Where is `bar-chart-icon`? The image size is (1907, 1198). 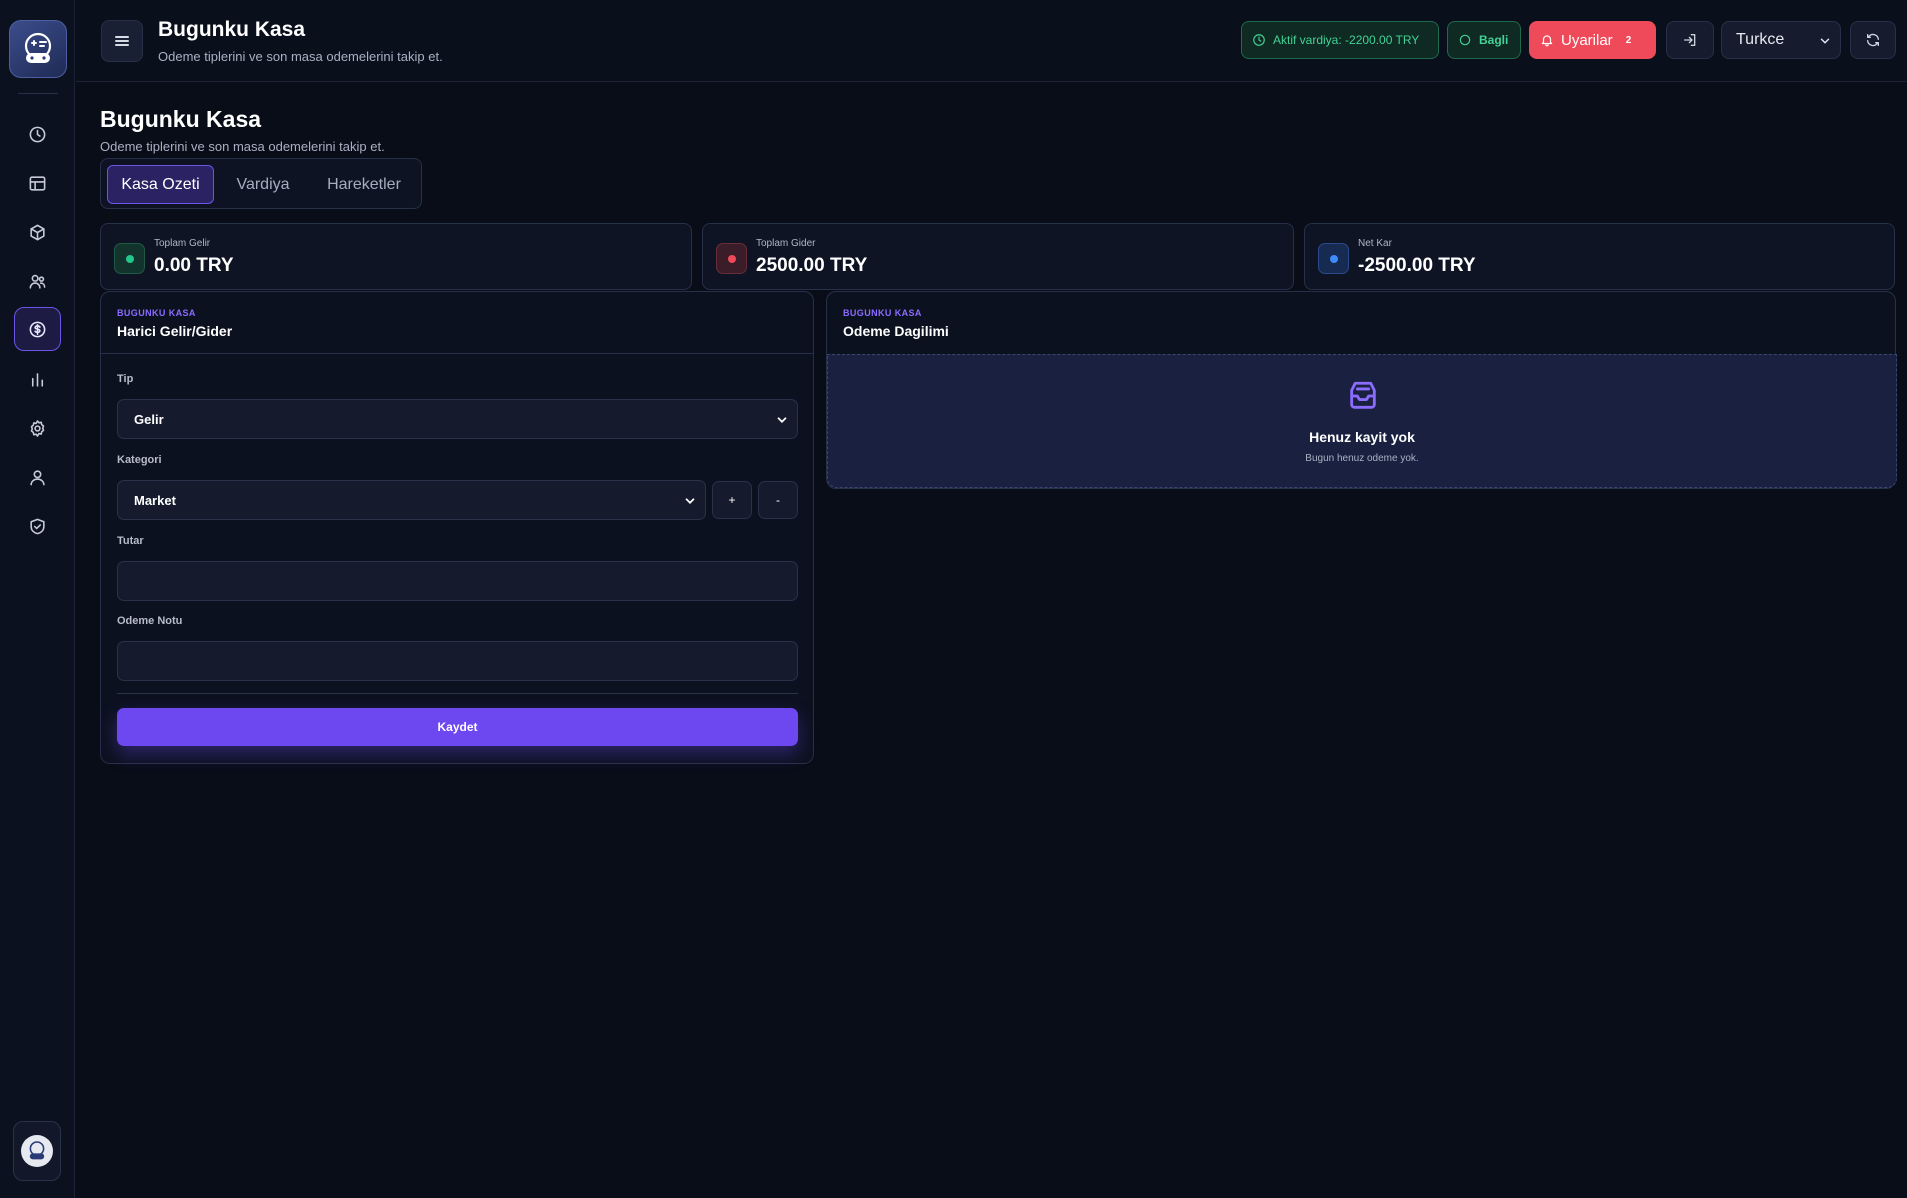
bar-chart-icon is located at coordinates (37, 379).